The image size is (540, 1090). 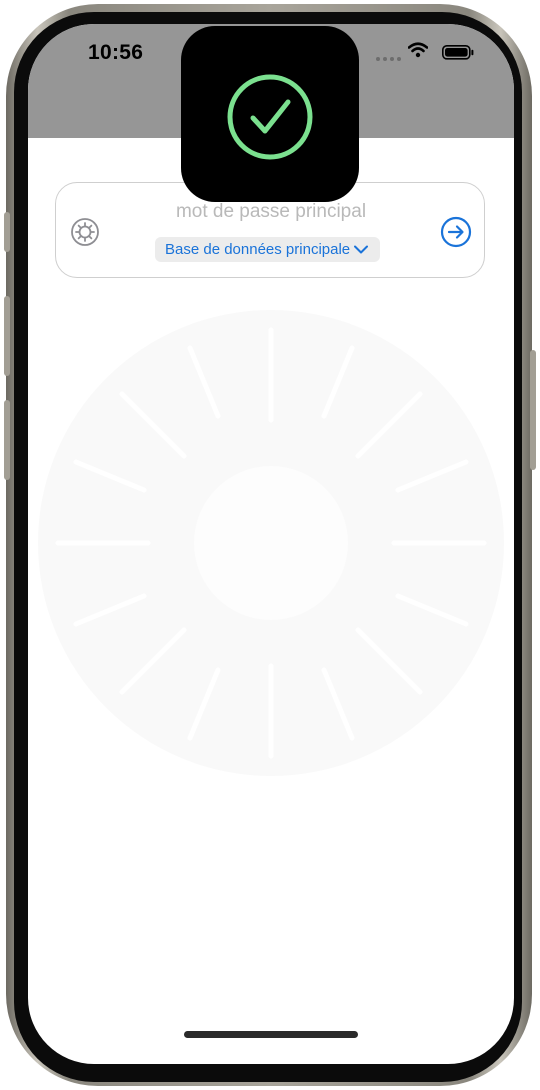 What do you see at coordinates (458, 52) in the screenshot?
I see `battery-icon` at bounding box center [458, 52].